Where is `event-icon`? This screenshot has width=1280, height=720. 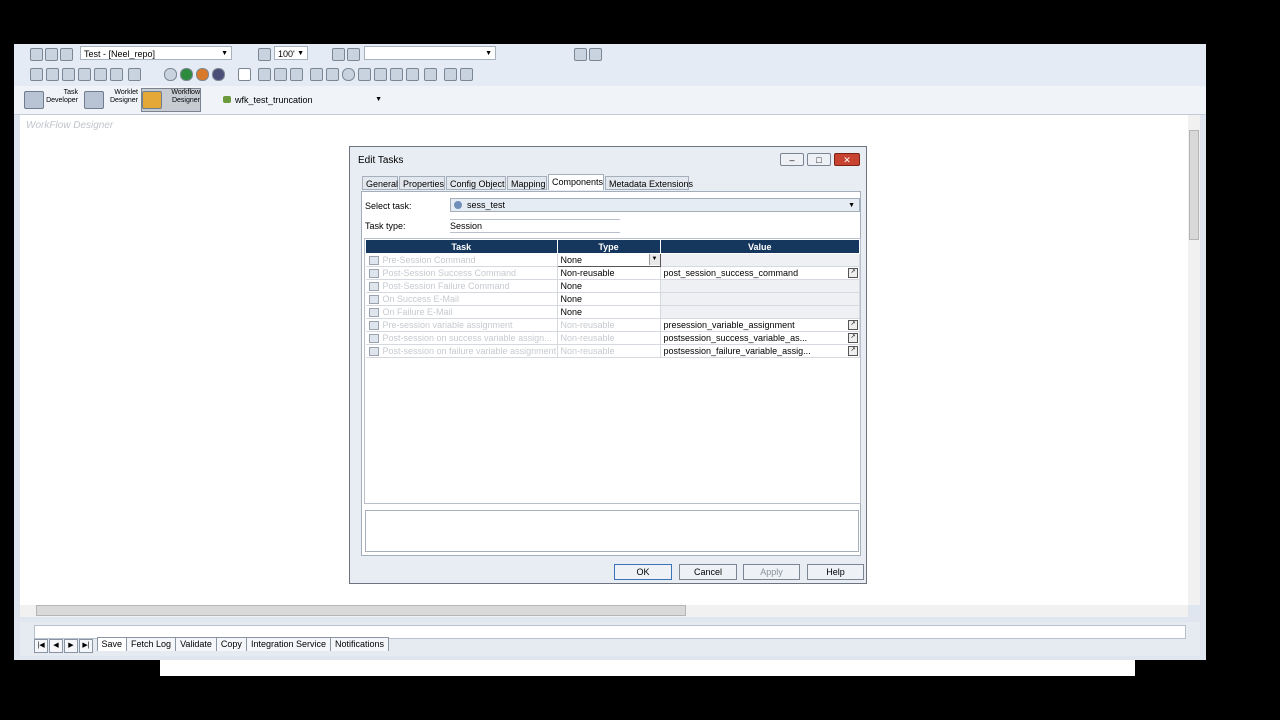
event-icon is located at coordinates (412, 74).